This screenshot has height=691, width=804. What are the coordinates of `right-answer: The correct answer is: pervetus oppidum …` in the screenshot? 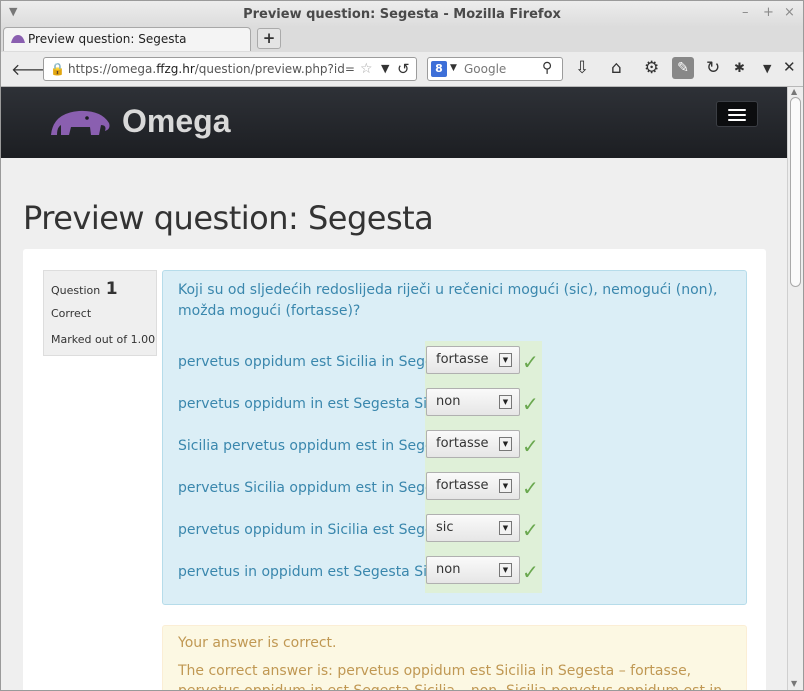 It's located at (450, 677).